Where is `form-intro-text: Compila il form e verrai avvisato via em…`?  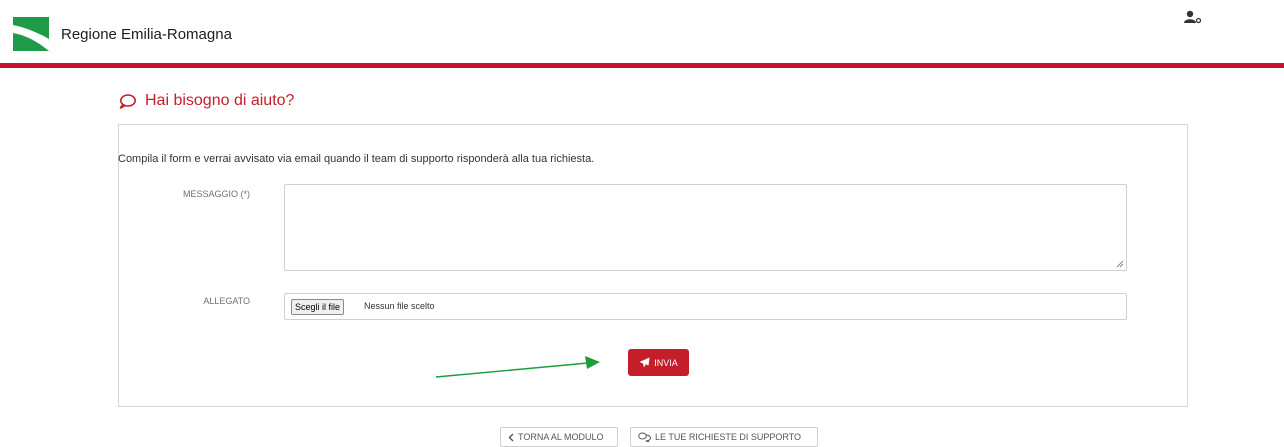 form-intro-text: Compila il form e verrai avvisato via em… is located at coordinates (356, 159).